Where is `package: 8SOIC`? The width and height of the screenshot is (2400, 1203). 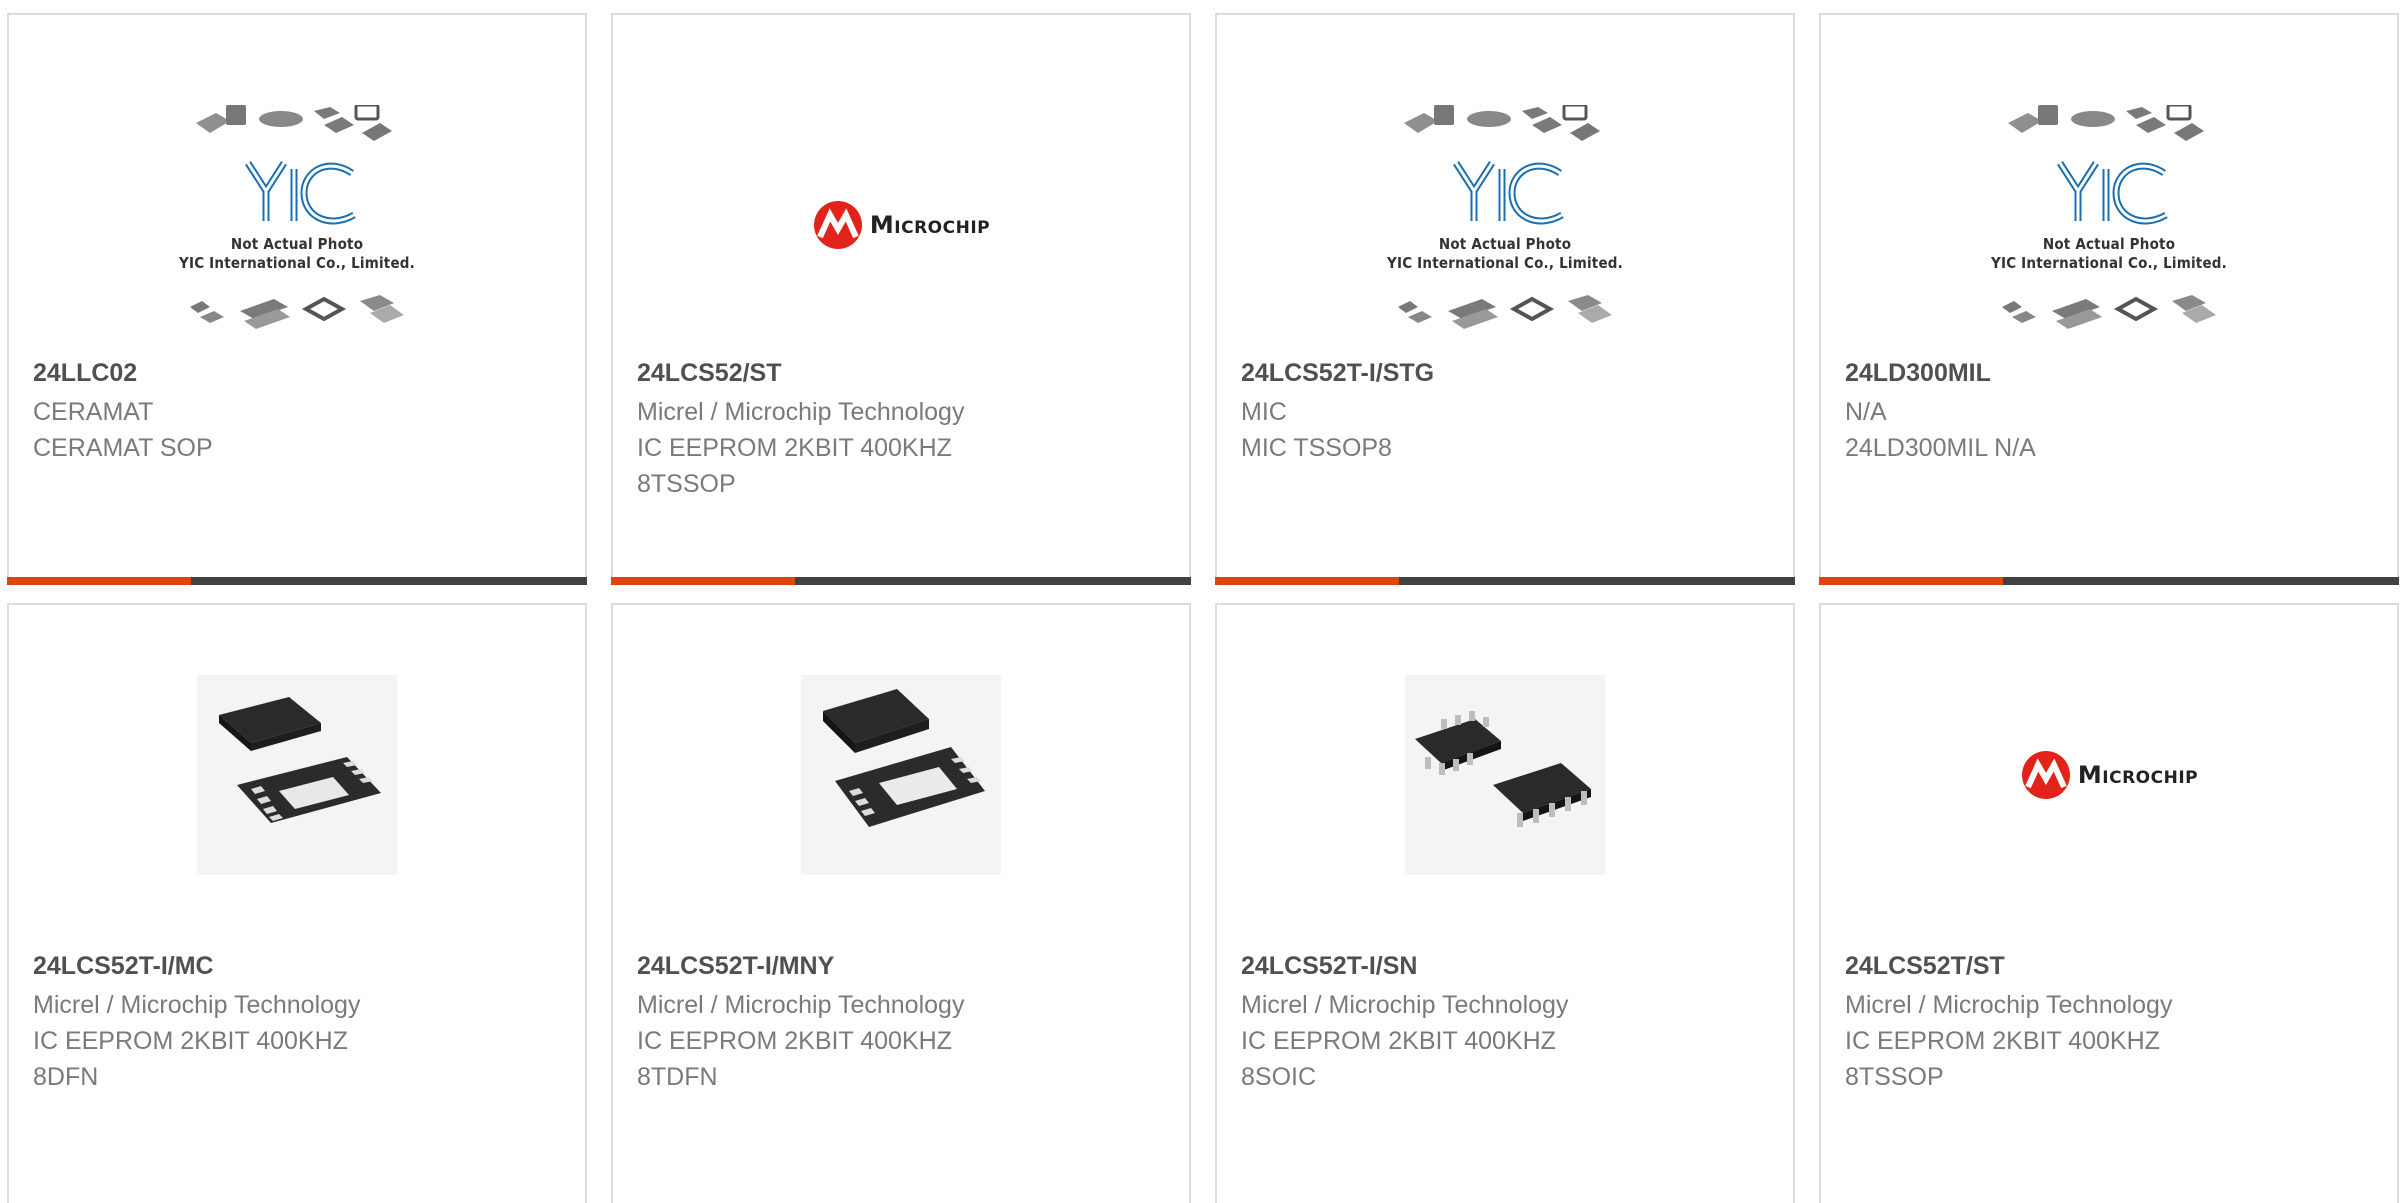
package: 8SOIC is located at coordinates (1279, 1077).